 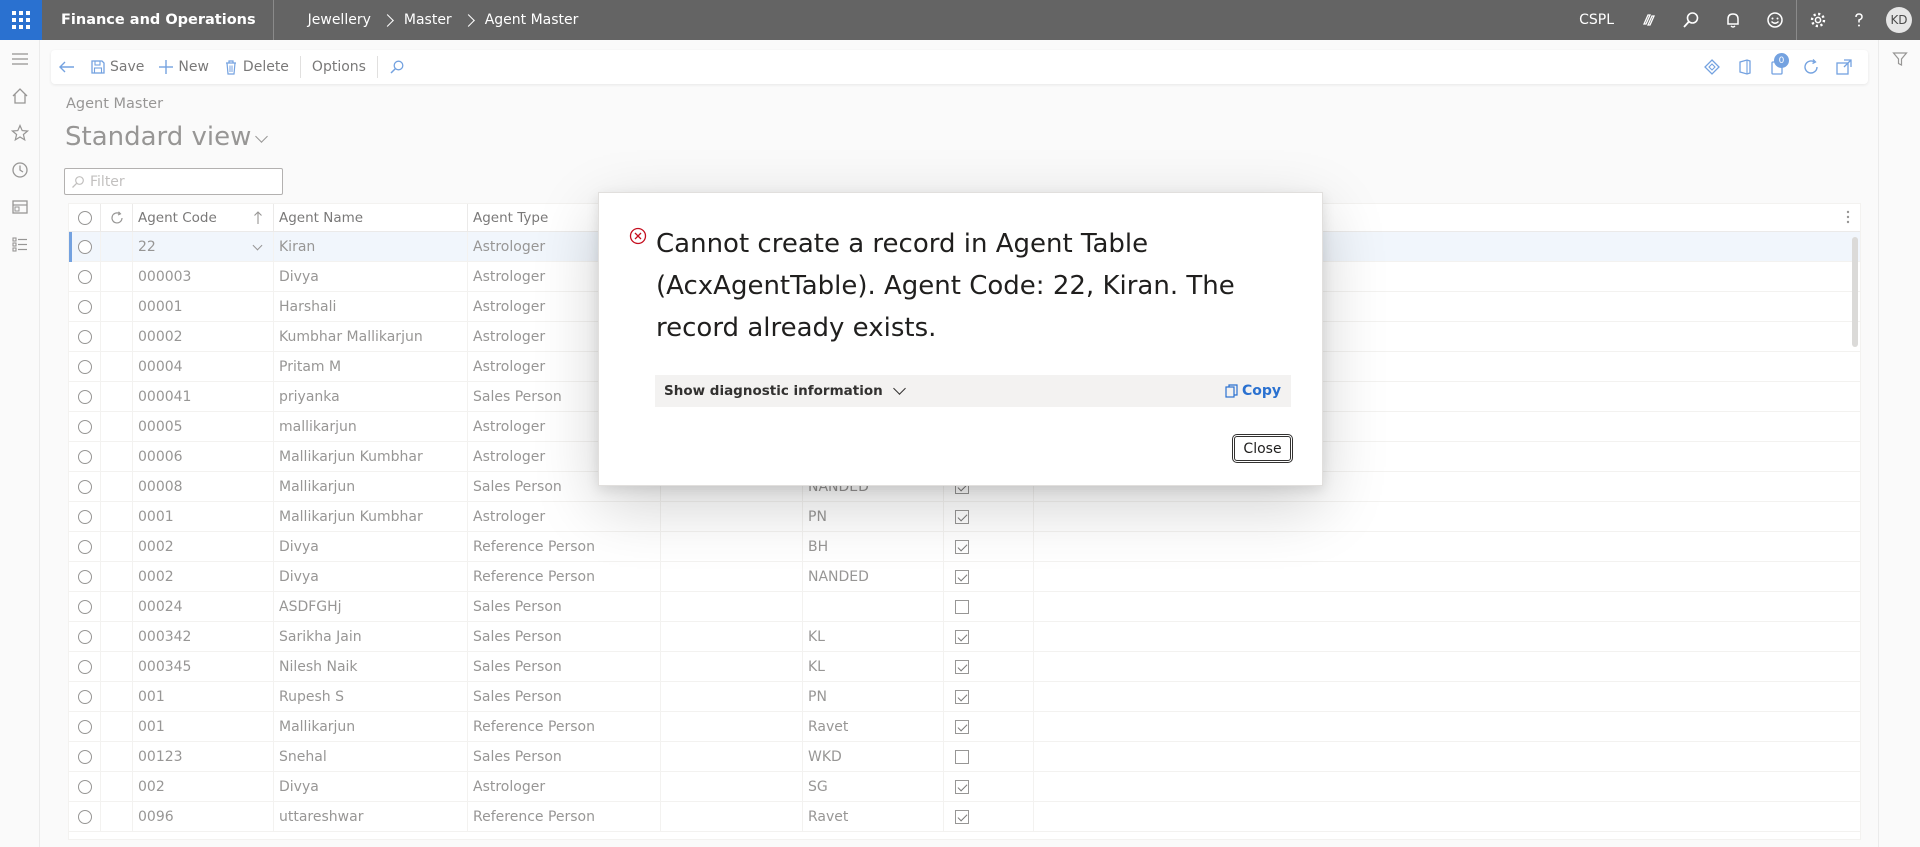 What do you see at coordinates (428, 20) in the screenshot?
I see `breadcrumb-item-group: Master` at bounding box center [428, 20].